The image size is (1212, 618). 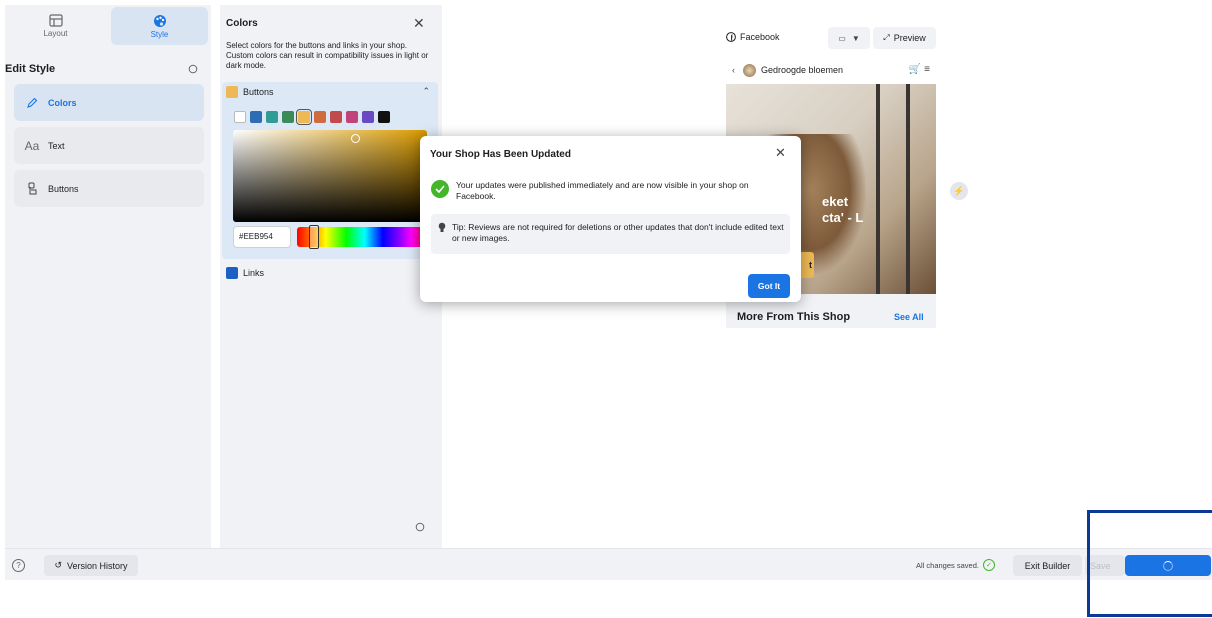 I want to click on dialog-title: Your Shop Has Been Updated, so click(x=500, y=154).